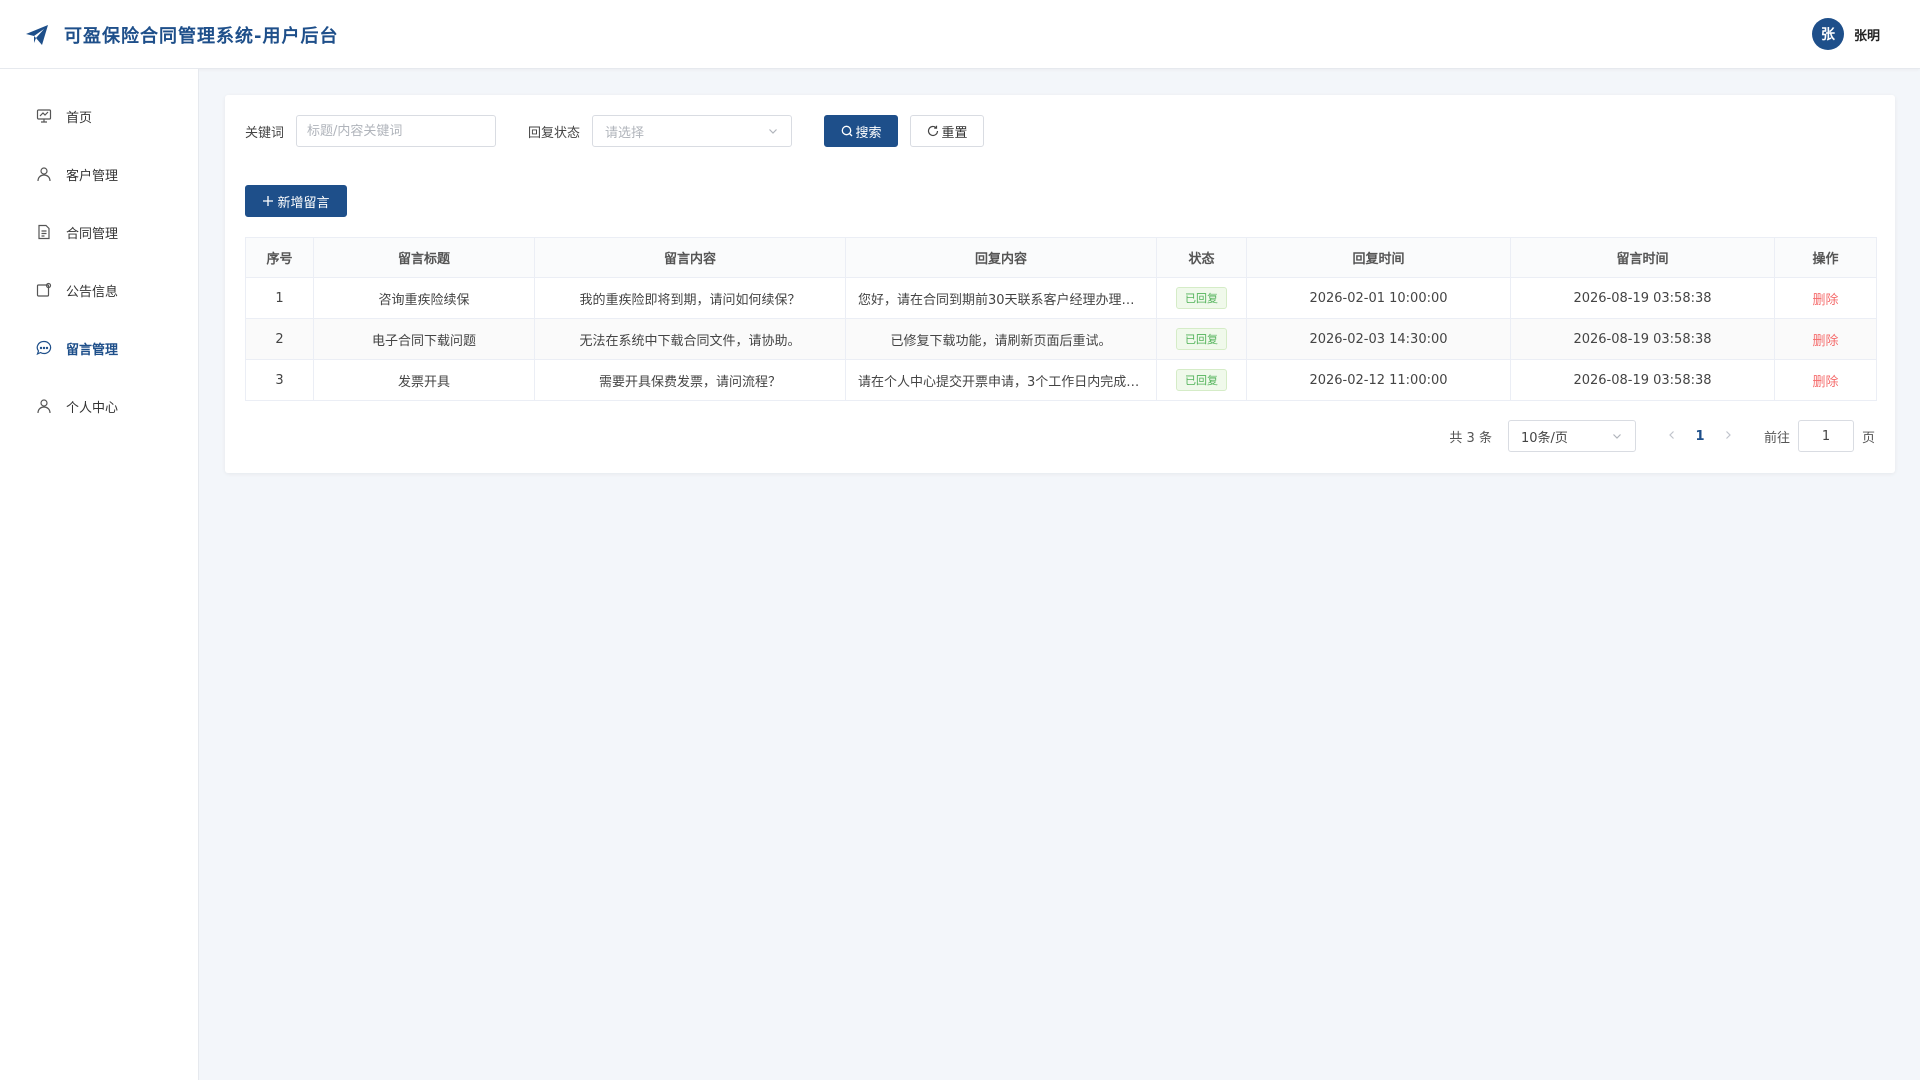  I want to click on prev-page-button, so click(1672, 436).